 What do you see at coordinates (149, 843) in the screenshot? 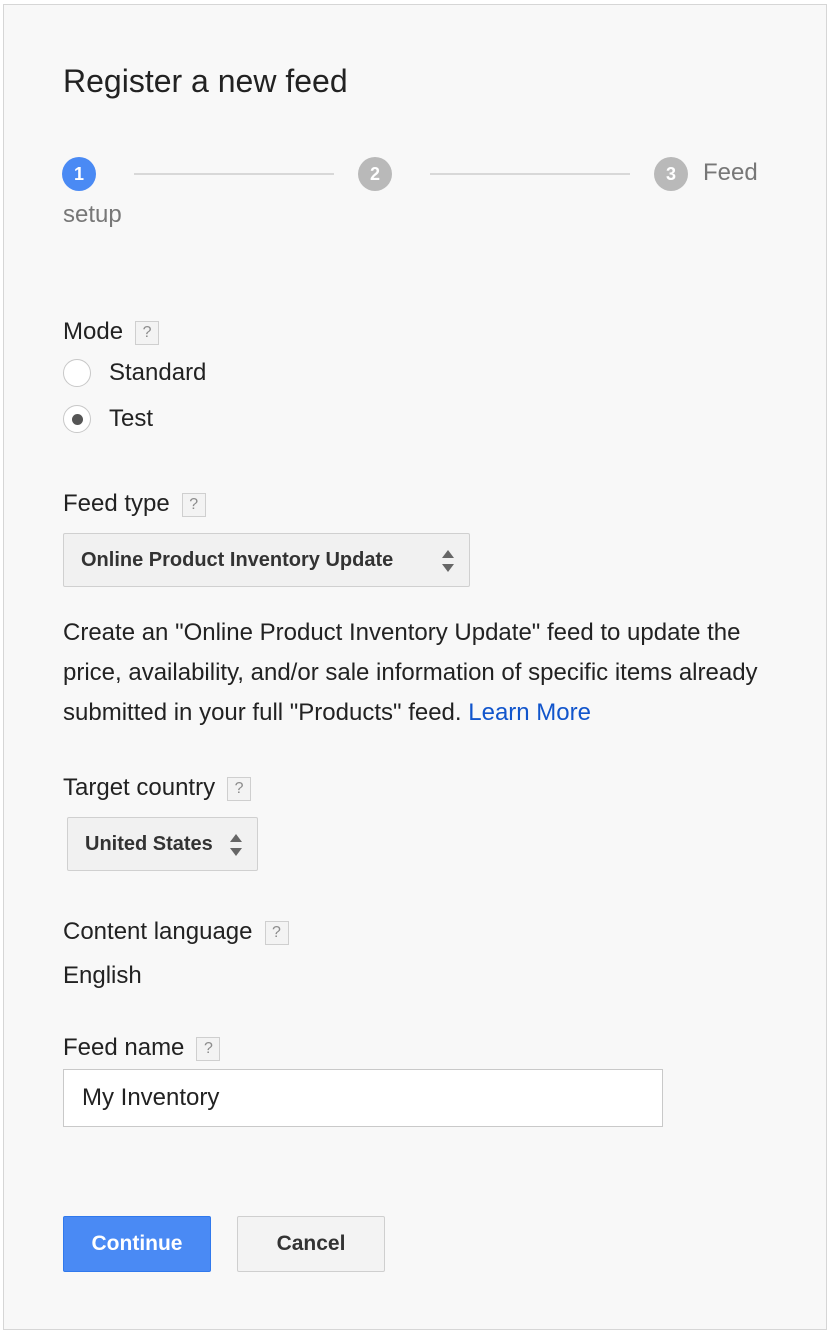
I see `target-country-selected: United States` at bounding box center [149, 843].